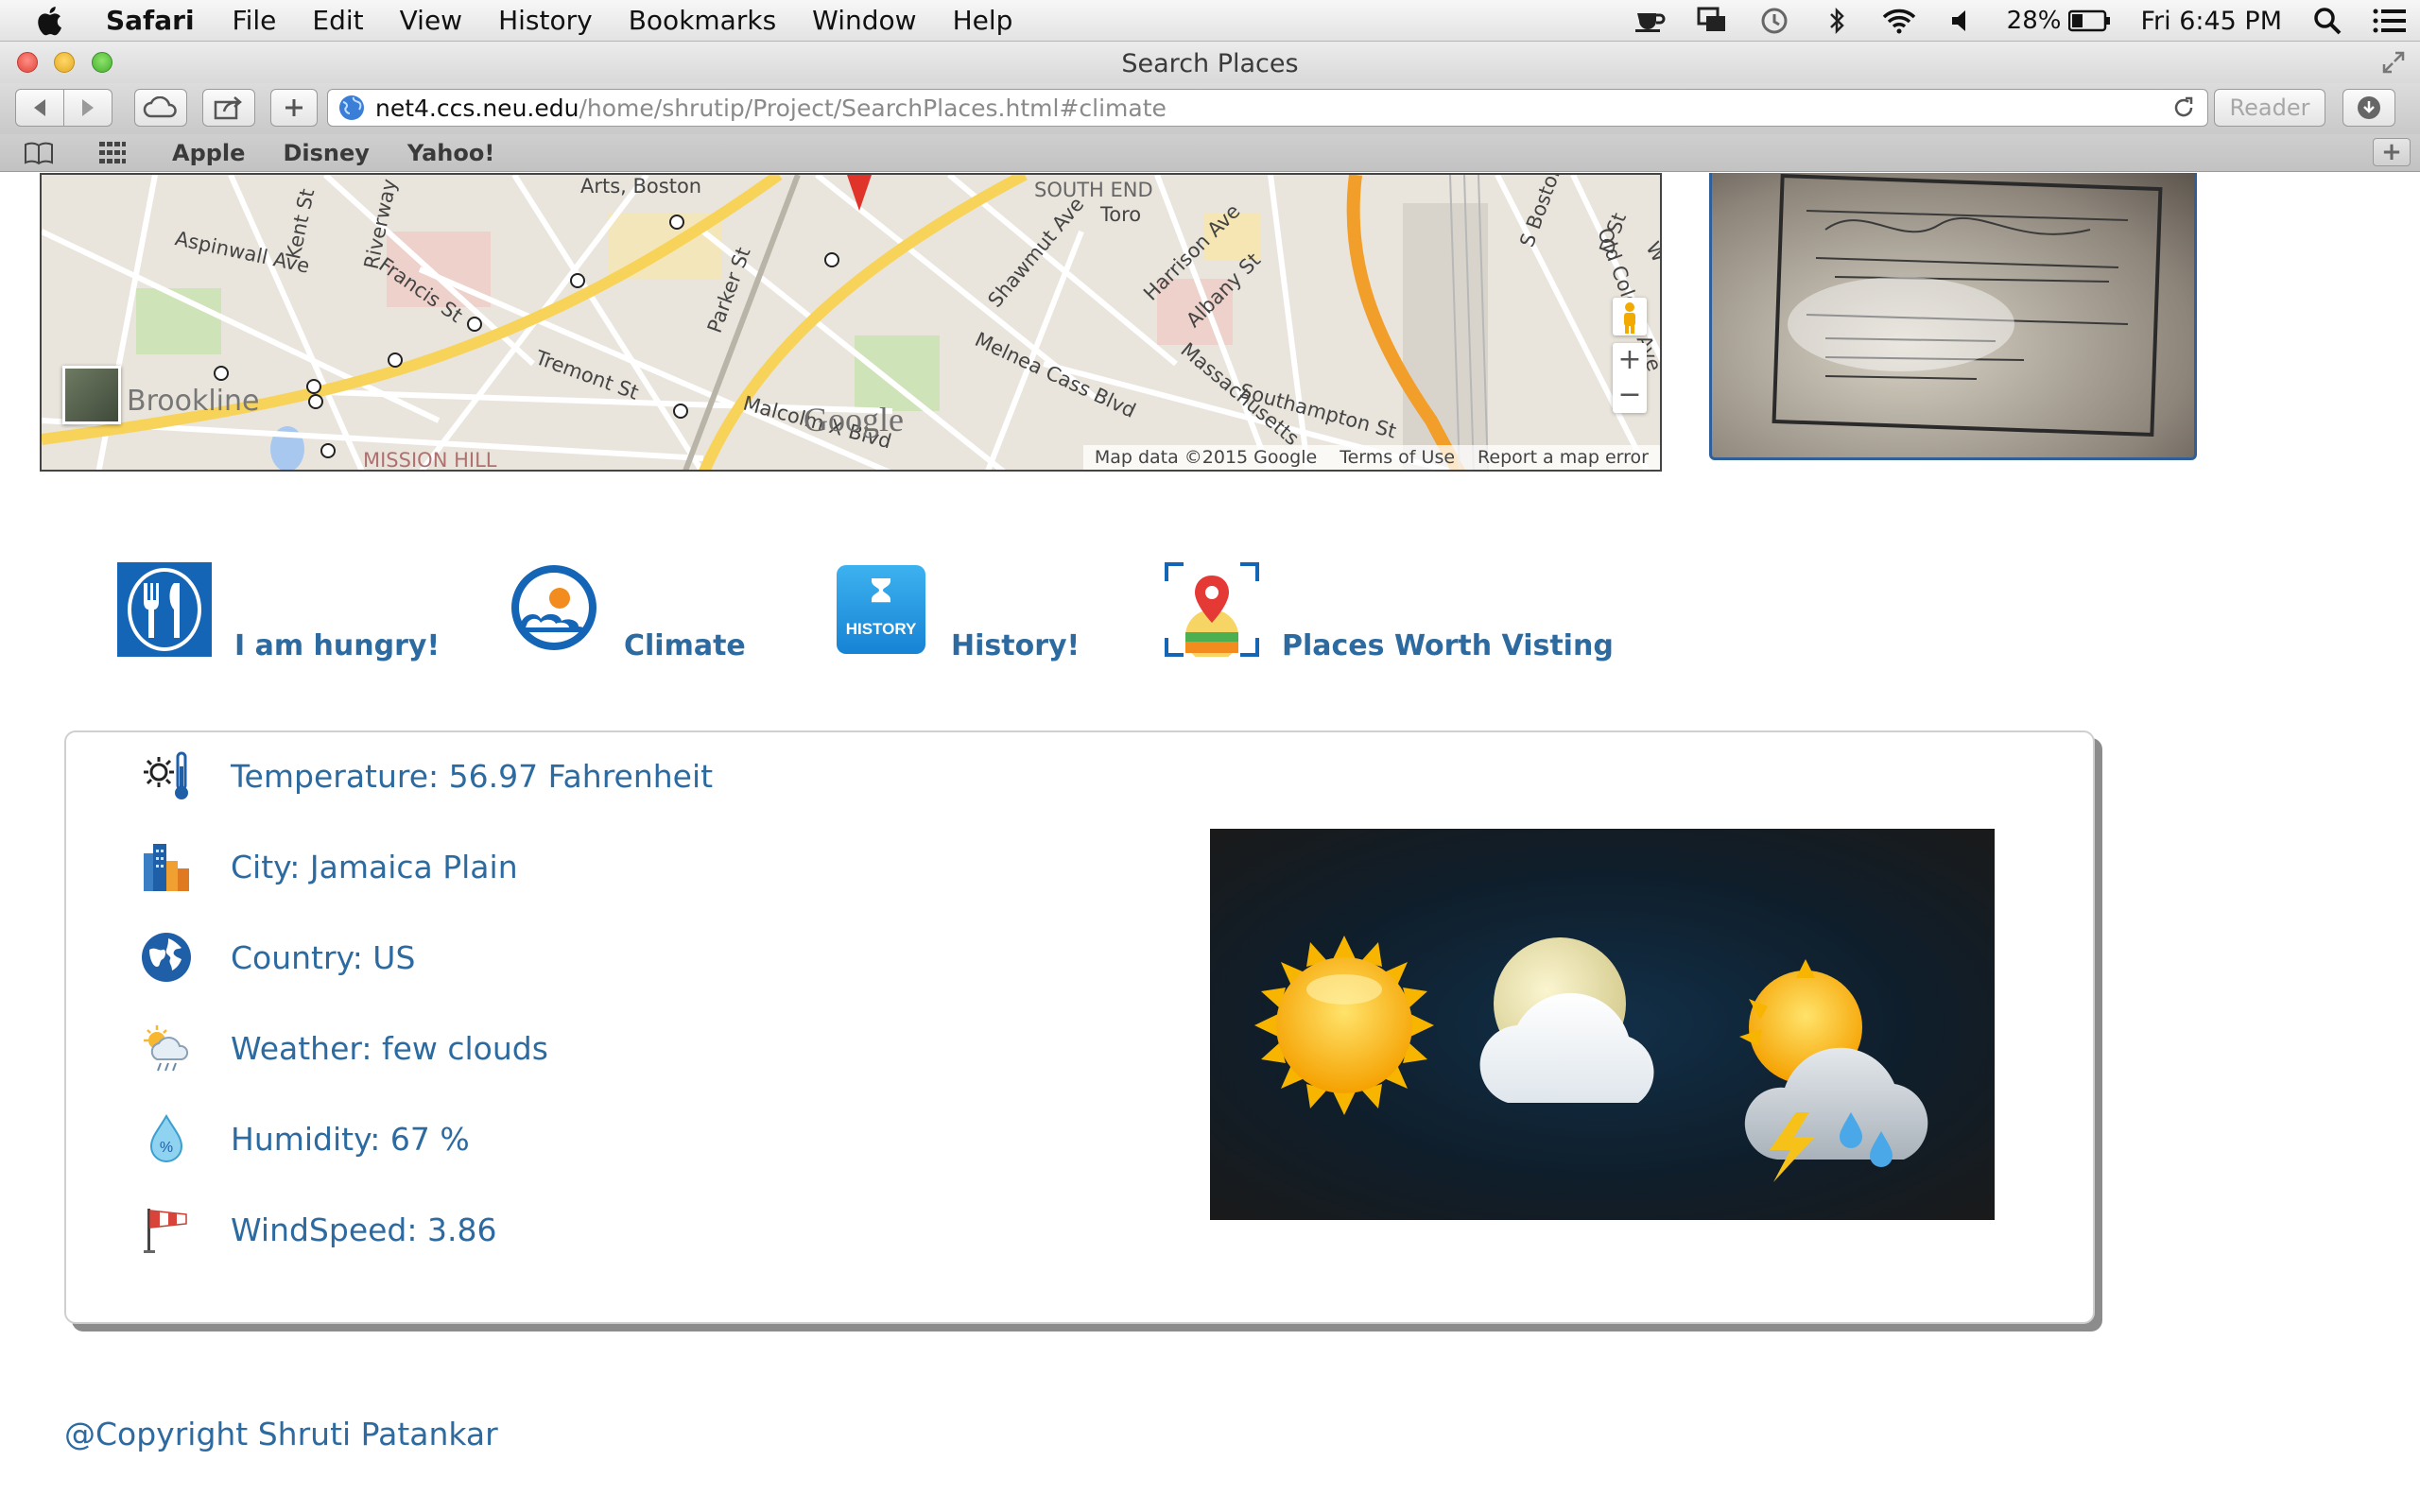 This screenshot has width=2420, height=1512. Describe the element at coordinates (881, 629) in the screenshot. I see `svg-text: HISTORY` at that location.